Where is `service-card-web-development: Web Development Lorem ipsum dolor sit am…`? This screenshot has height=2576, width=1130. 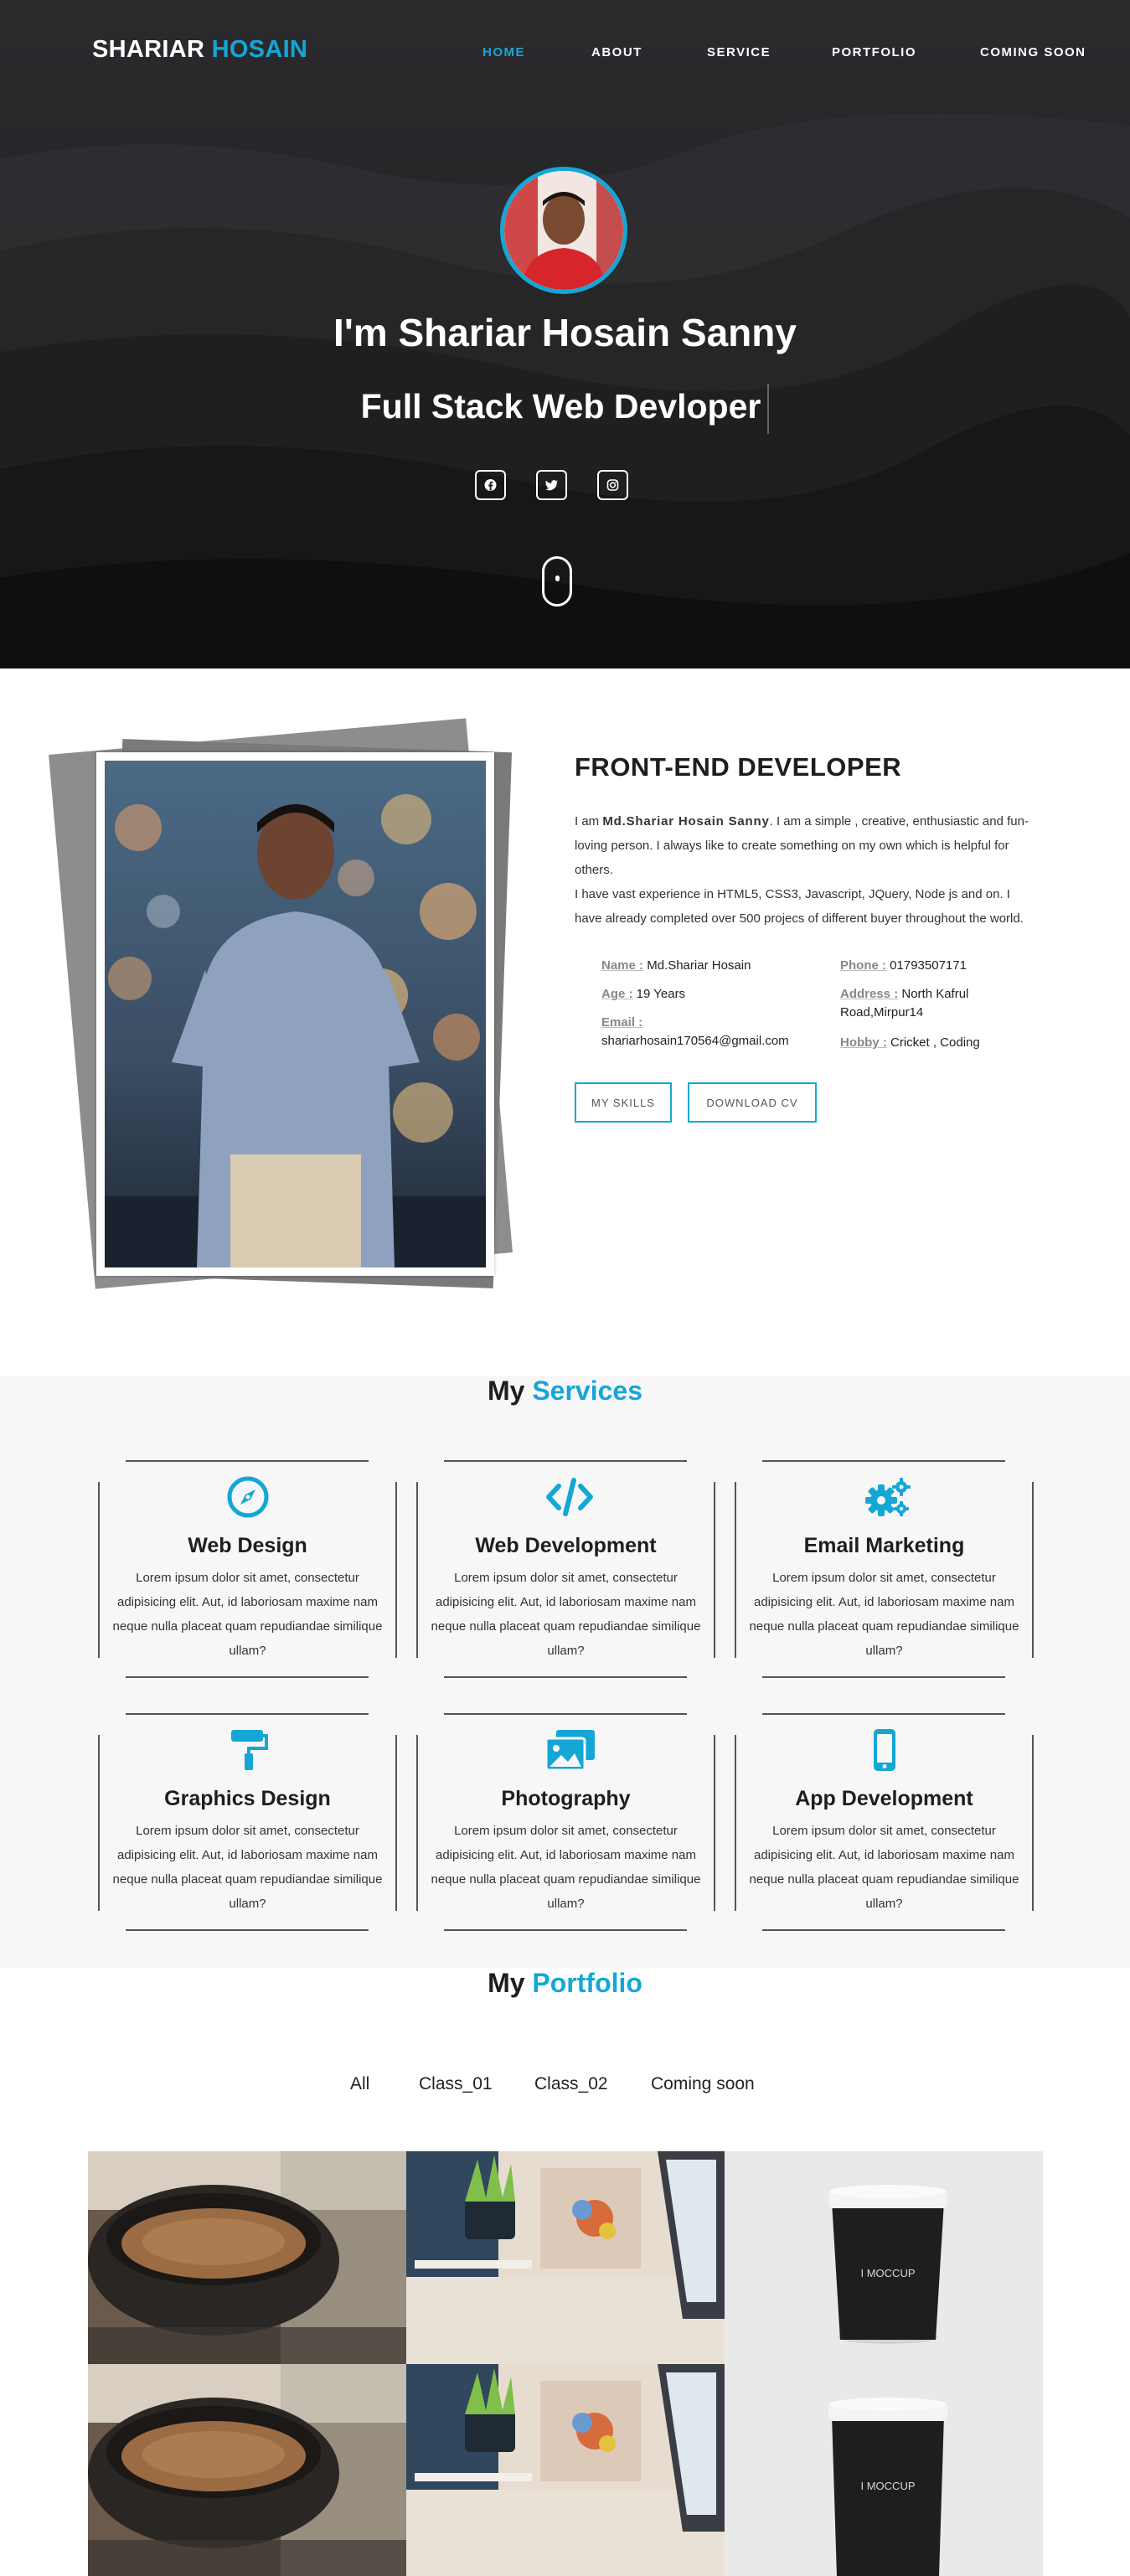 service-card-web-development: Web Development Lorem ipsum dolor sit am… is located at coordinates (566, 1569).